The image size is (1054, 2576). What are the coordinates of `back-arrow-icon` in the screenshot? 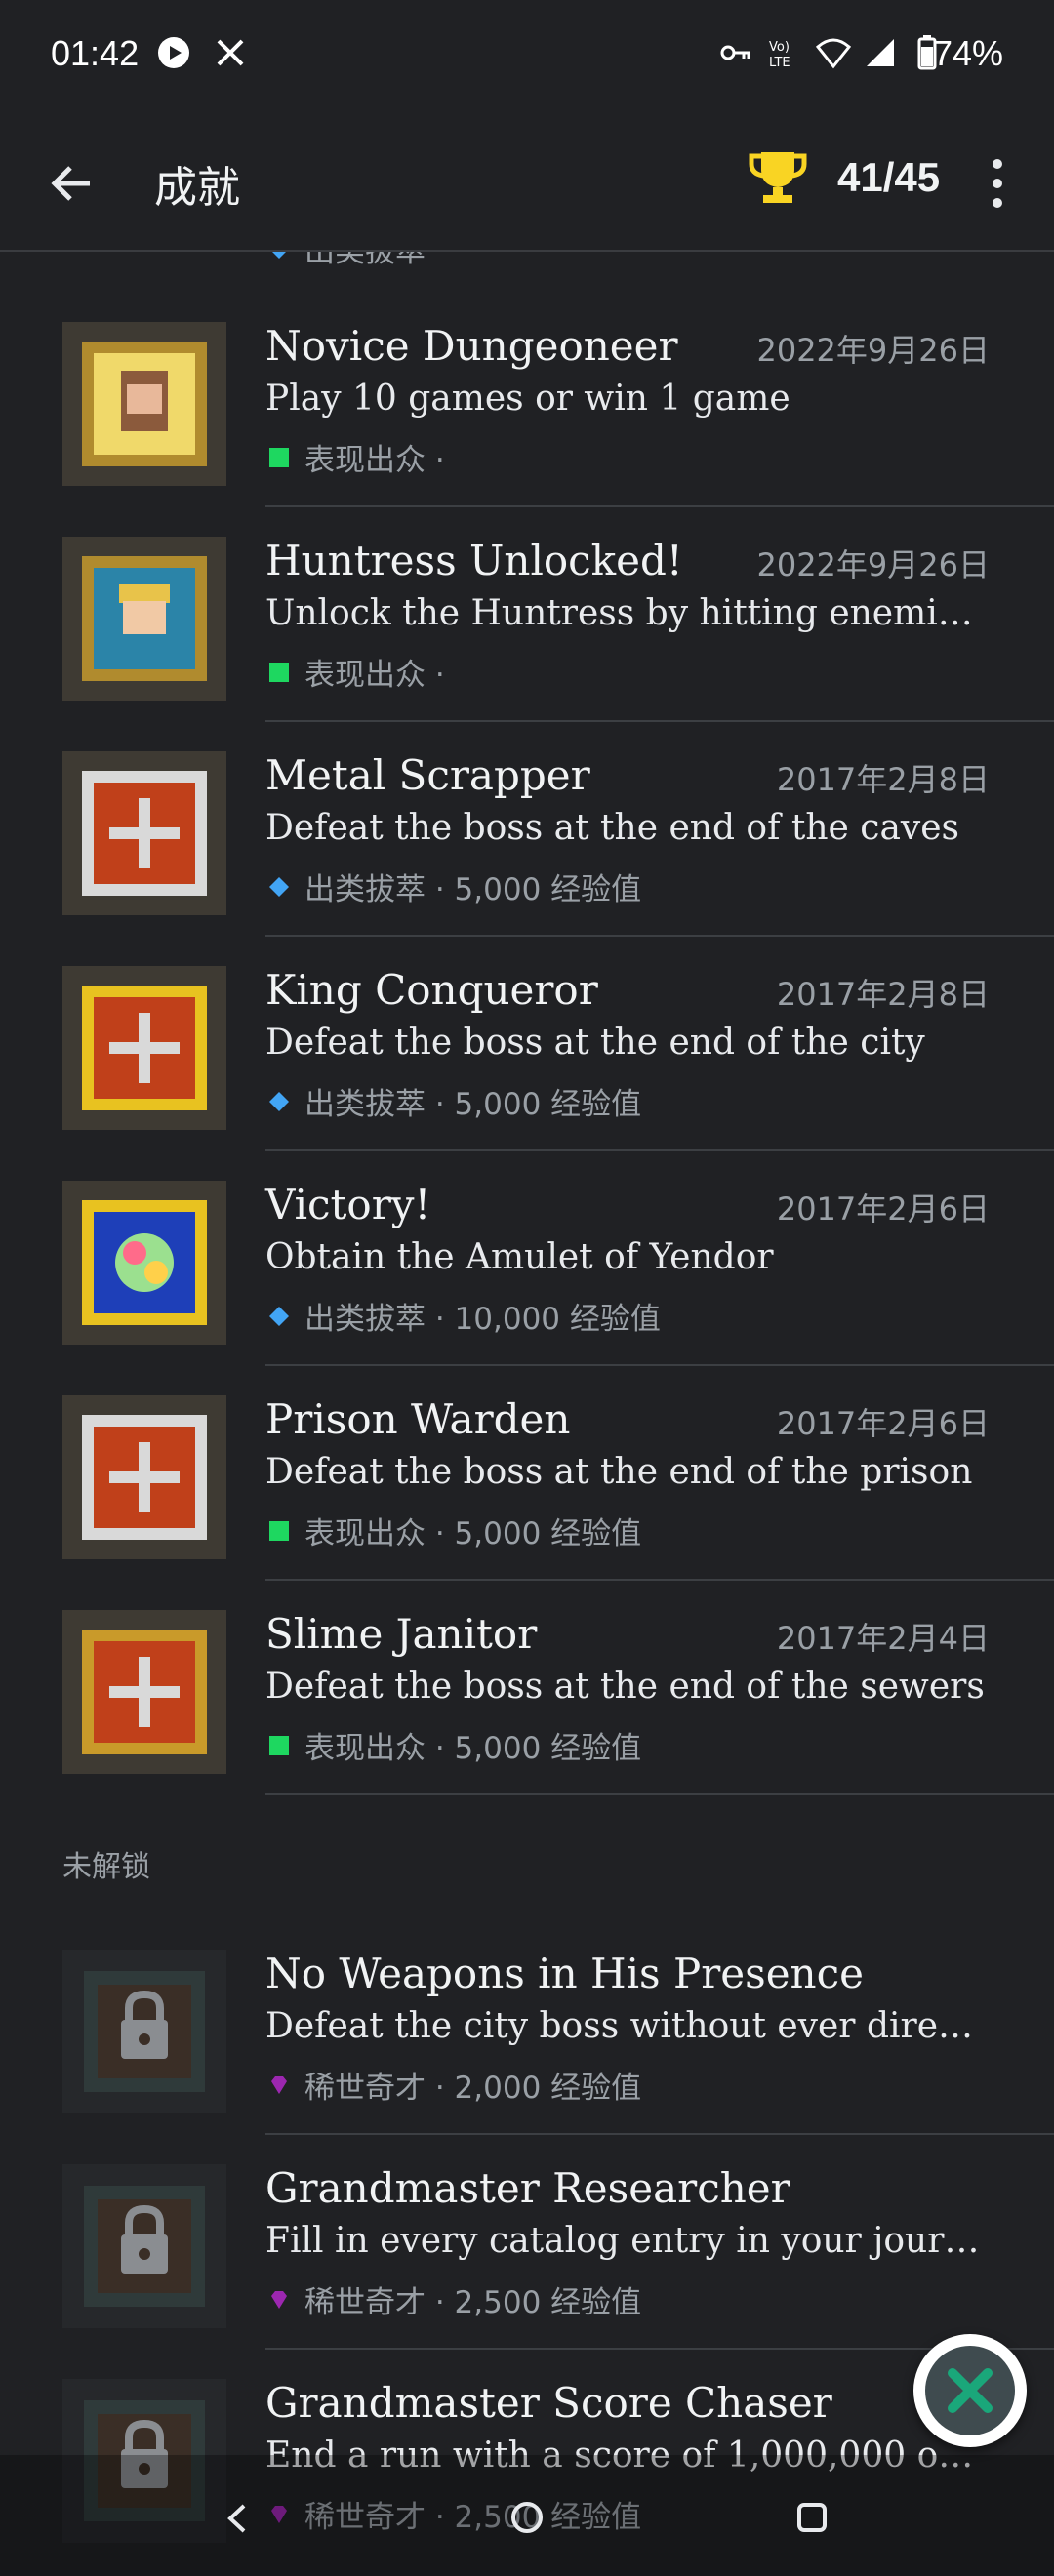 It's located at (72, 183).